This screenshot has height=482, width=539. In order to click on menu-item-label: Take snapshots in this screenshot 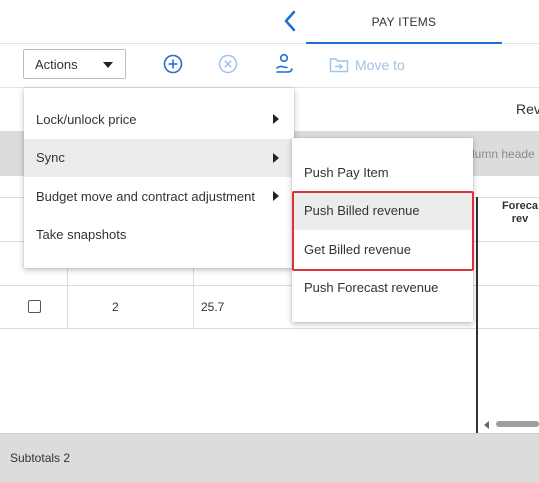, I will do `click(81, 235)`.